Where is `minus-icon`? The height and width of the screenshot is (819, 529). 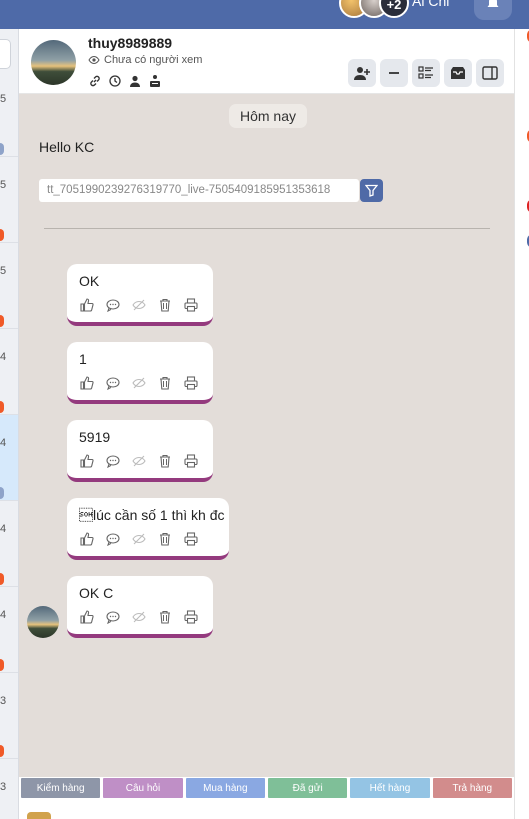 minus-icon is located at coordinates (394, 73).